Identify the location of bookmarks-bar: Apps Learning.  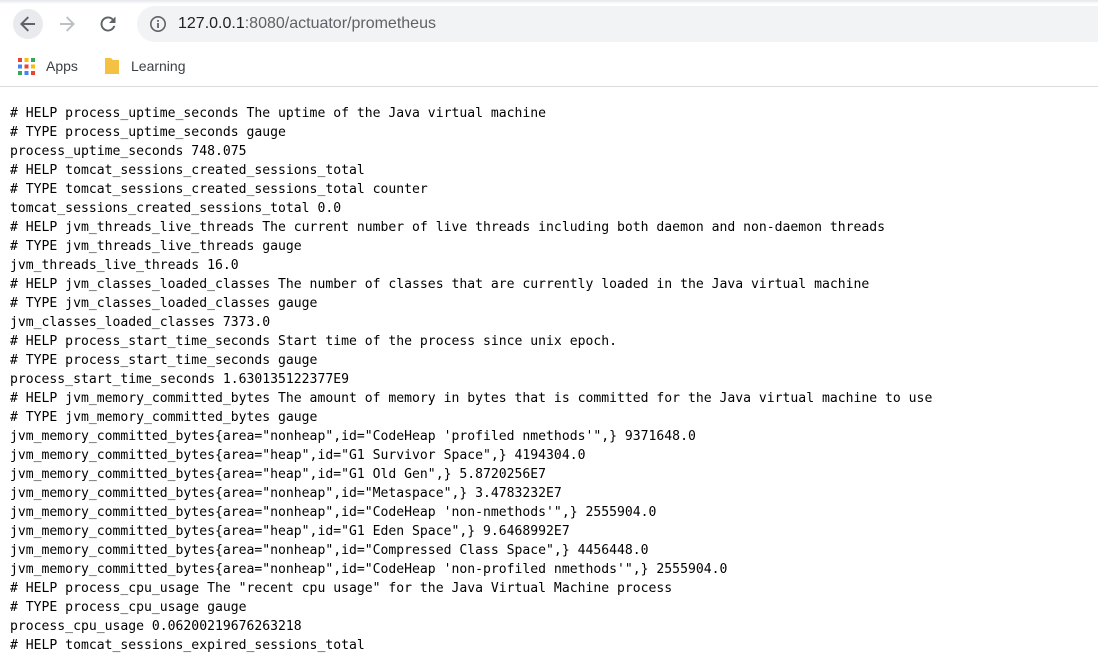
(549, 67).